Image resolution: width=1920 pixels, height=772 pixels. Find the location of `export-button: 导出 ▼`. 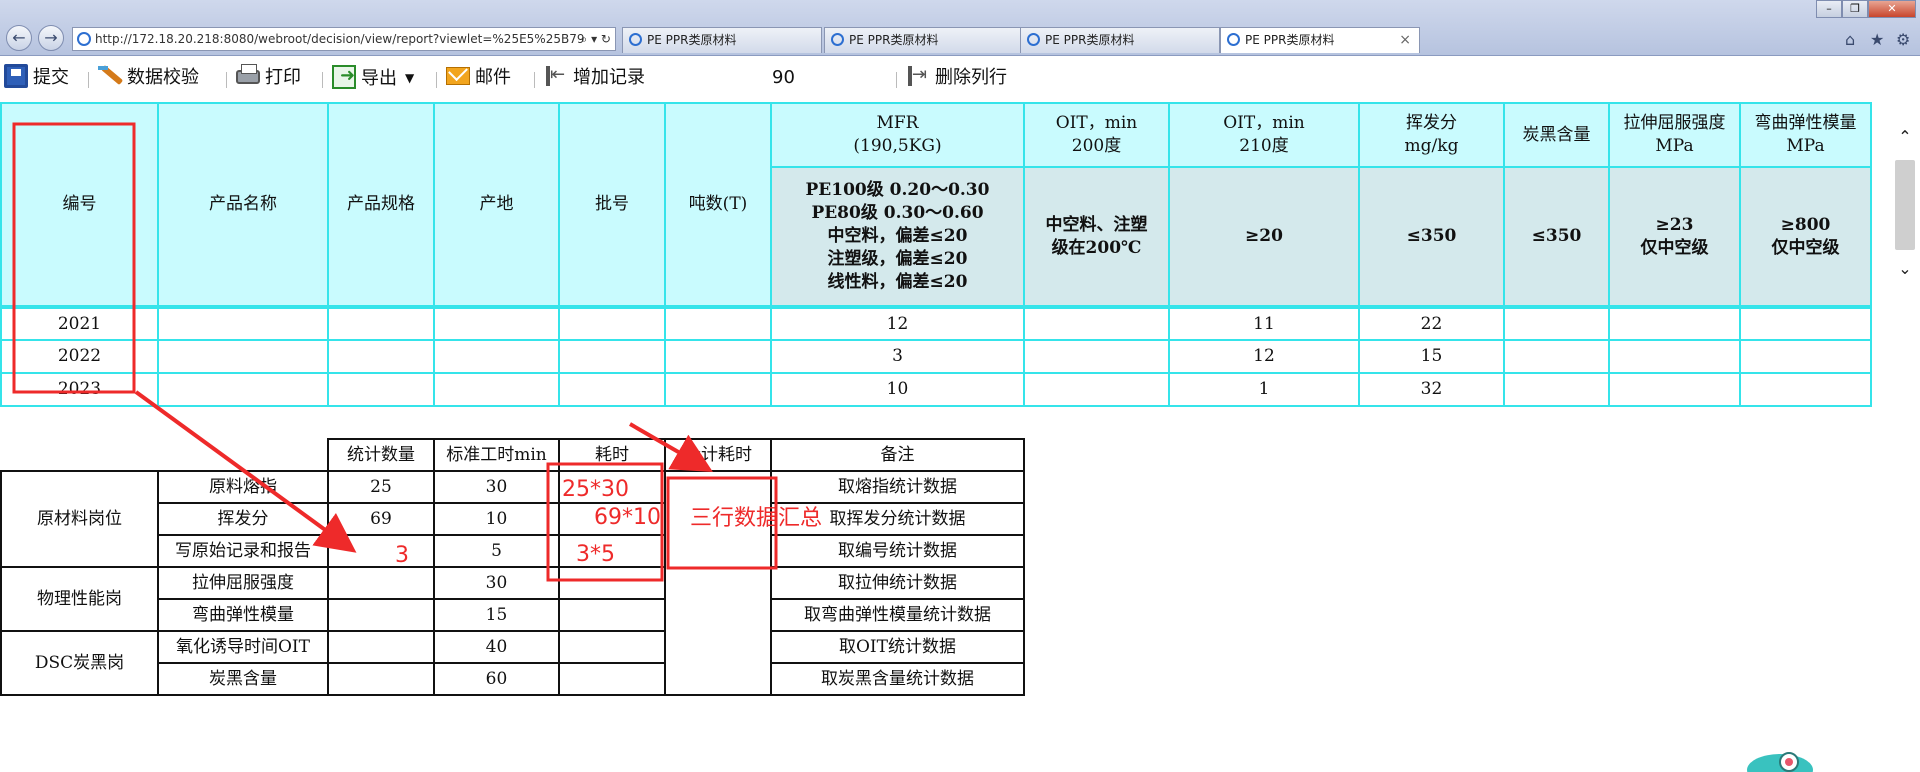

export-button: 导出 ▼ is located at coordinates (373, 77).